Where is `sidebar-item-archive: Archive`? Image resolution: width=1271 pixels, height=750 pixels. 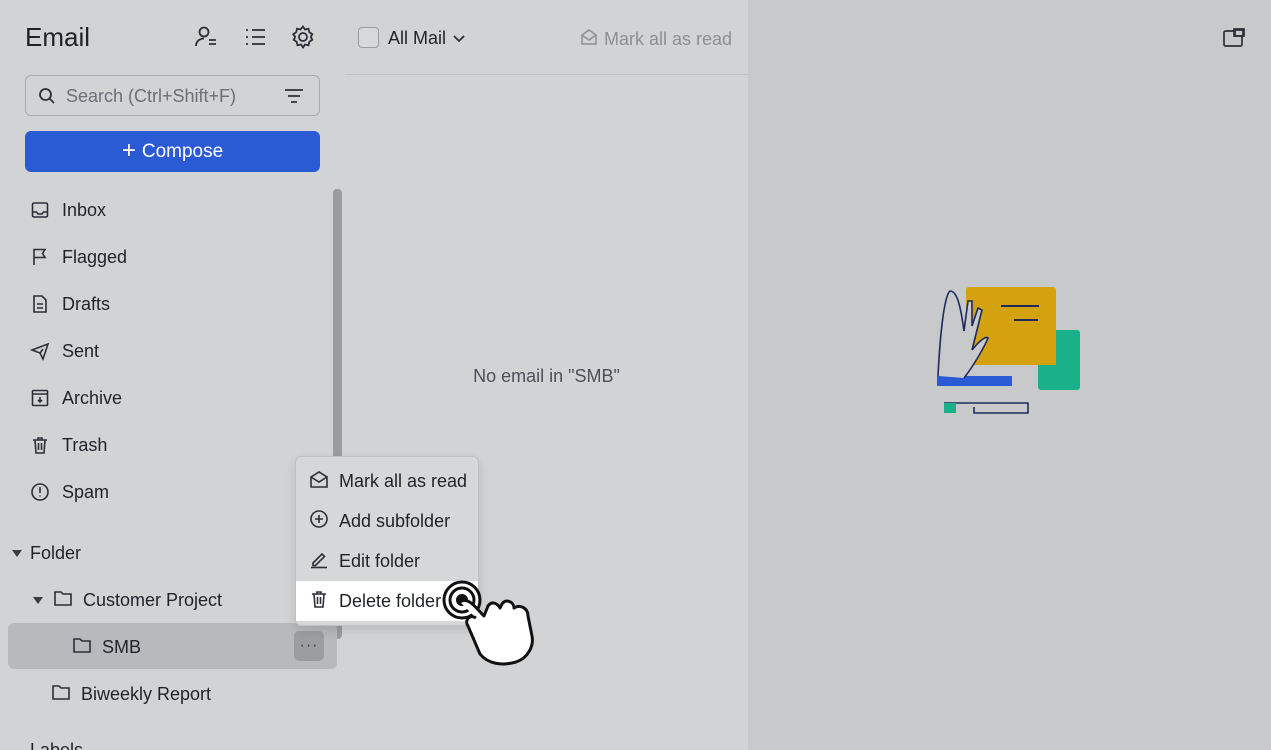 sidebar-item-archive: Archive is located at coordinates (76, 398).